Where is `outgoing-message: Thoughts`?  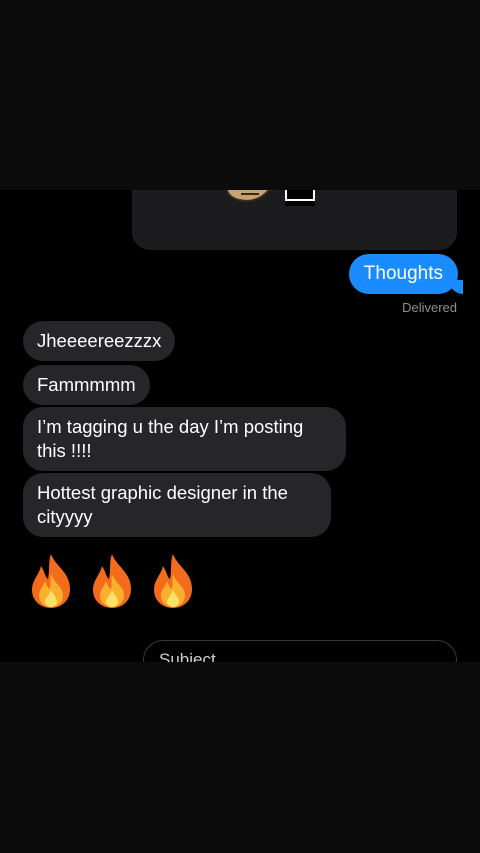 outgoing-message: Thoughts is located at coordinates (405, 274).